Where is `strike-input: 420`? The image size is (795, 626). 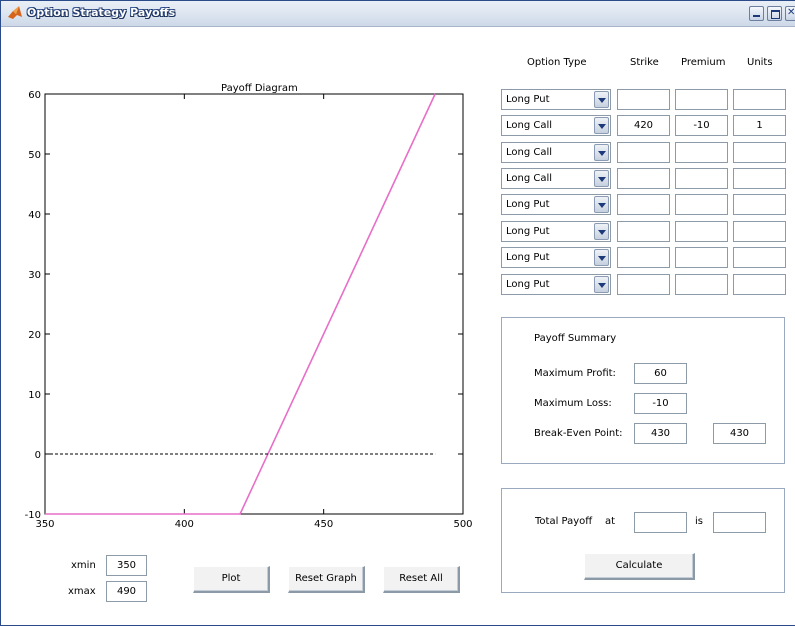
strike-input: 420 is located at coordinates (643, 125).